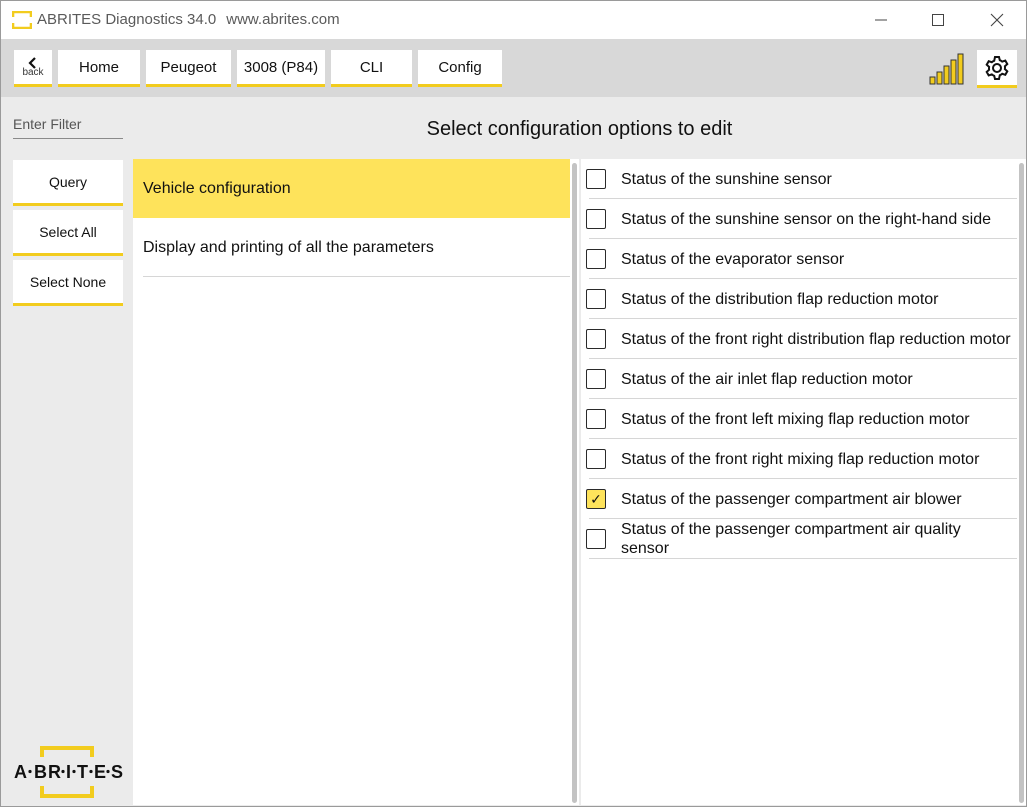 Image resolution: width=1027 pixels, height=807 pixels. I want to click on option-label: Status of the evaporator sensor, so click(733, 259).